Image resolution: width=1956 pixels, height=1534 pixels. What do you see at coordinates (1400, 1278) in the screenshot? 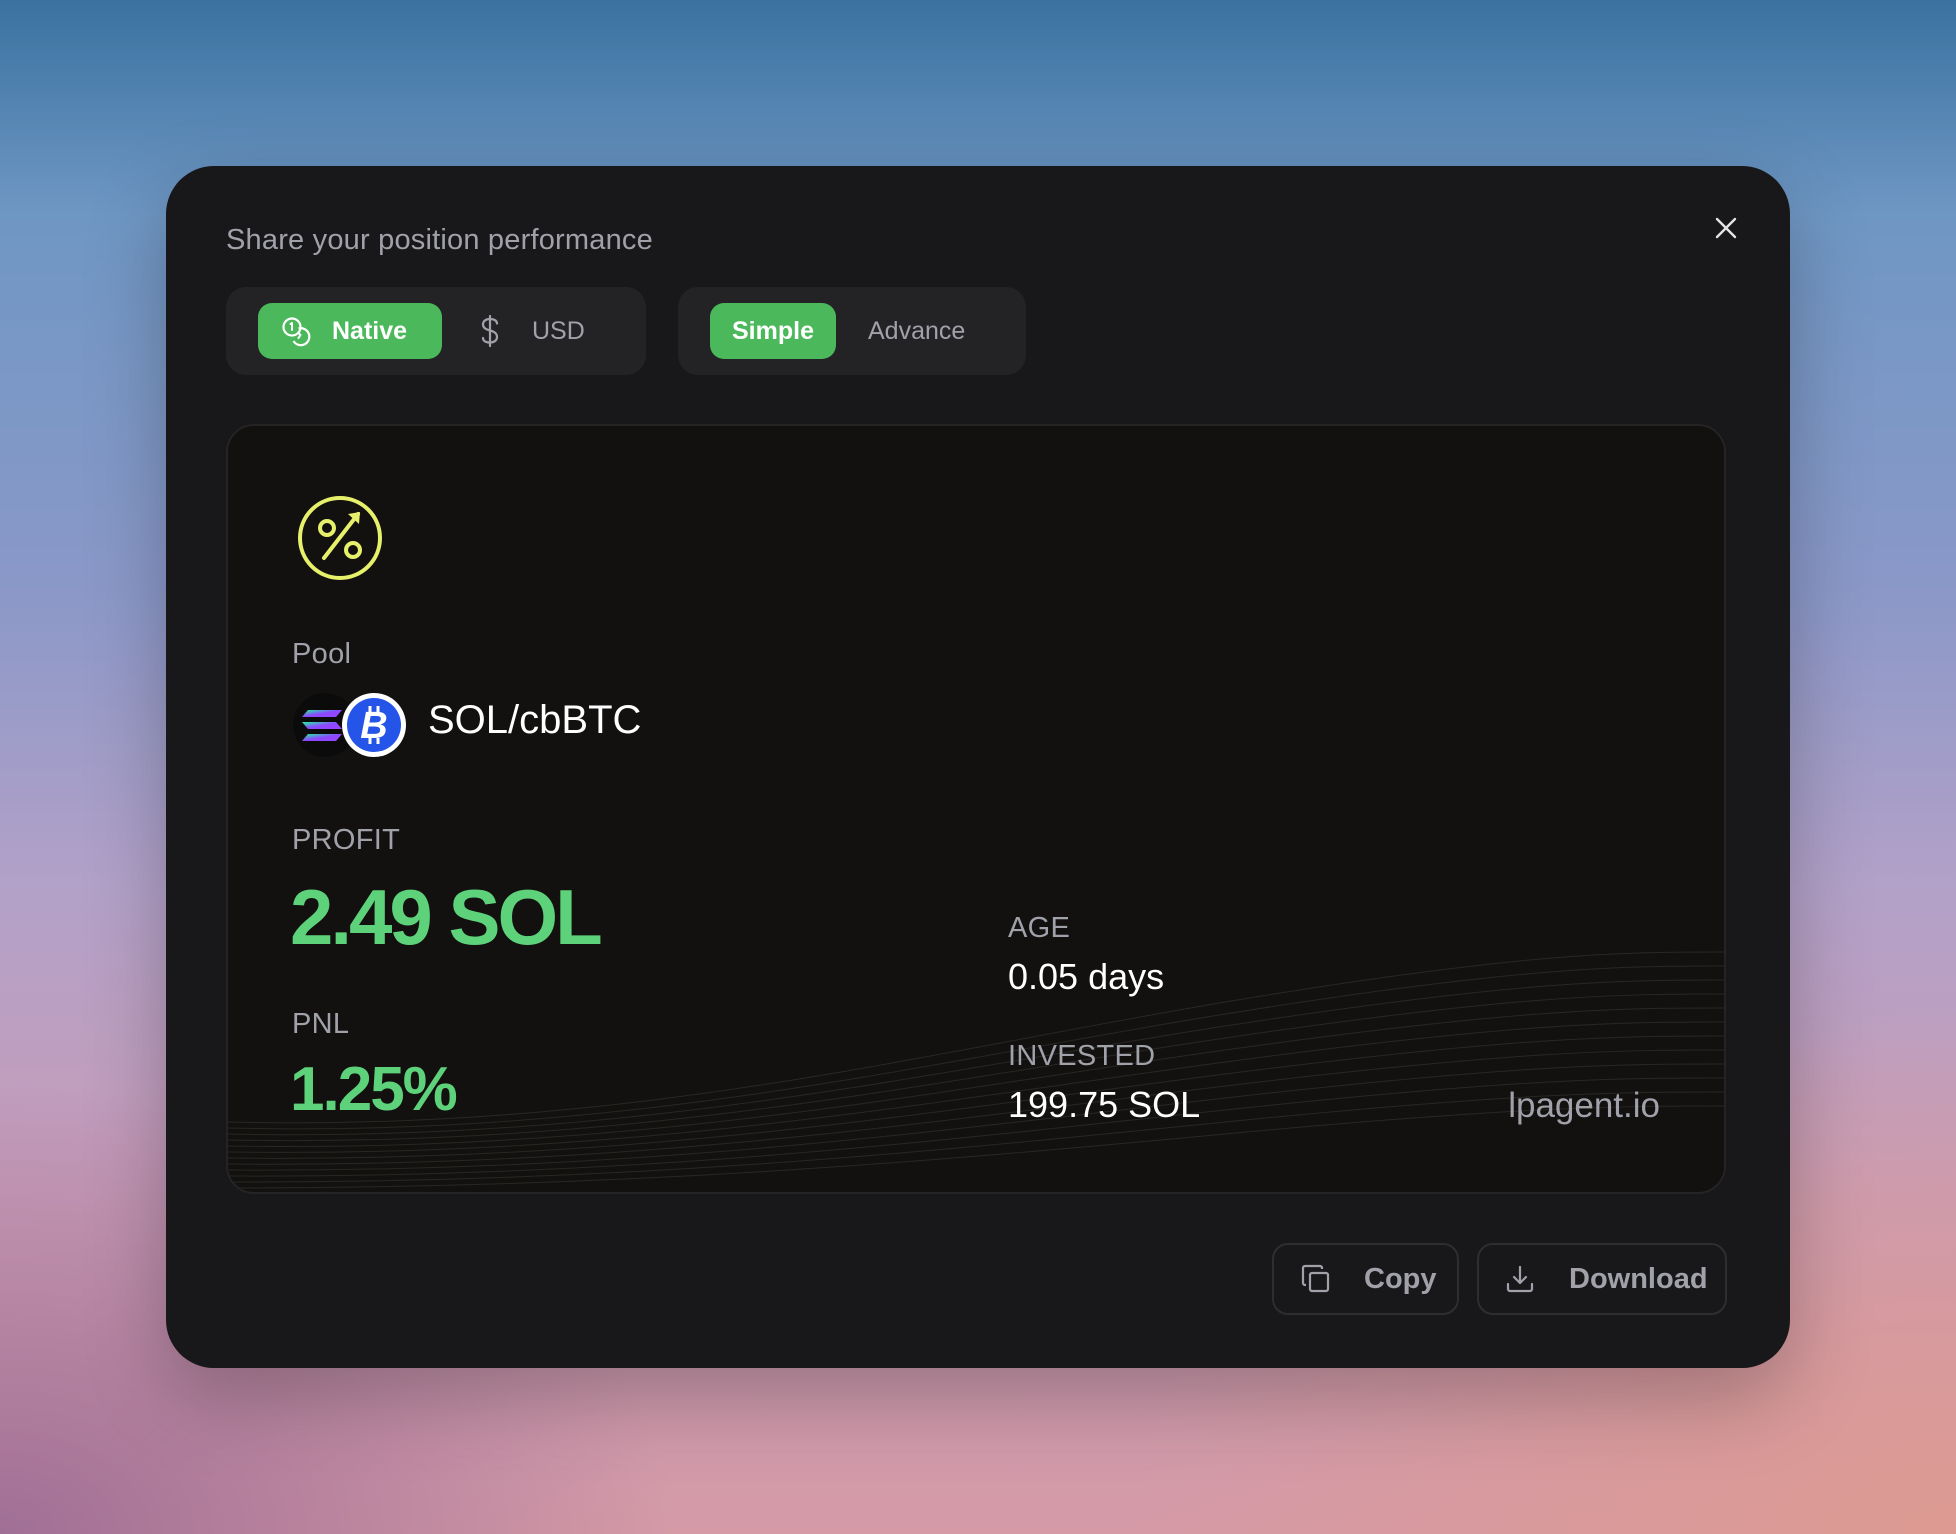
I see `copy-label: Copy` at bounding box center [1400, 1278].